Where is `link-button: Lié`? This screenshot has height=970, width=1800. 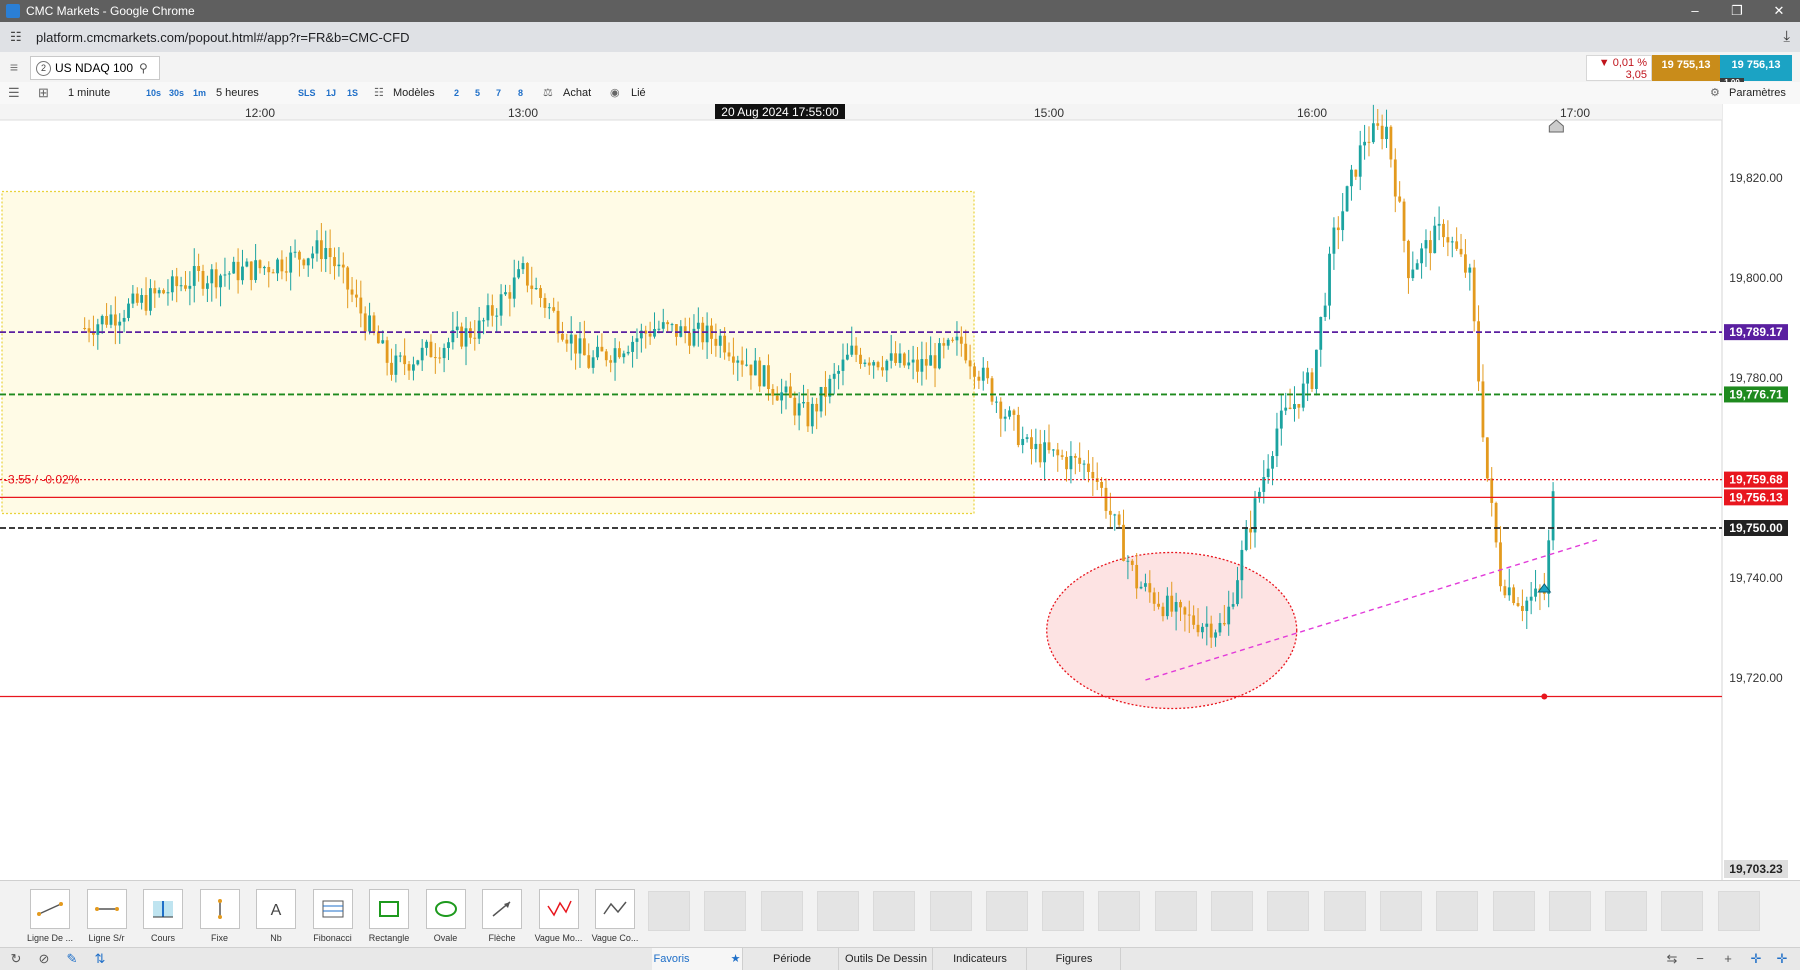
link-button: Lié is located at coordinates (638, 93).